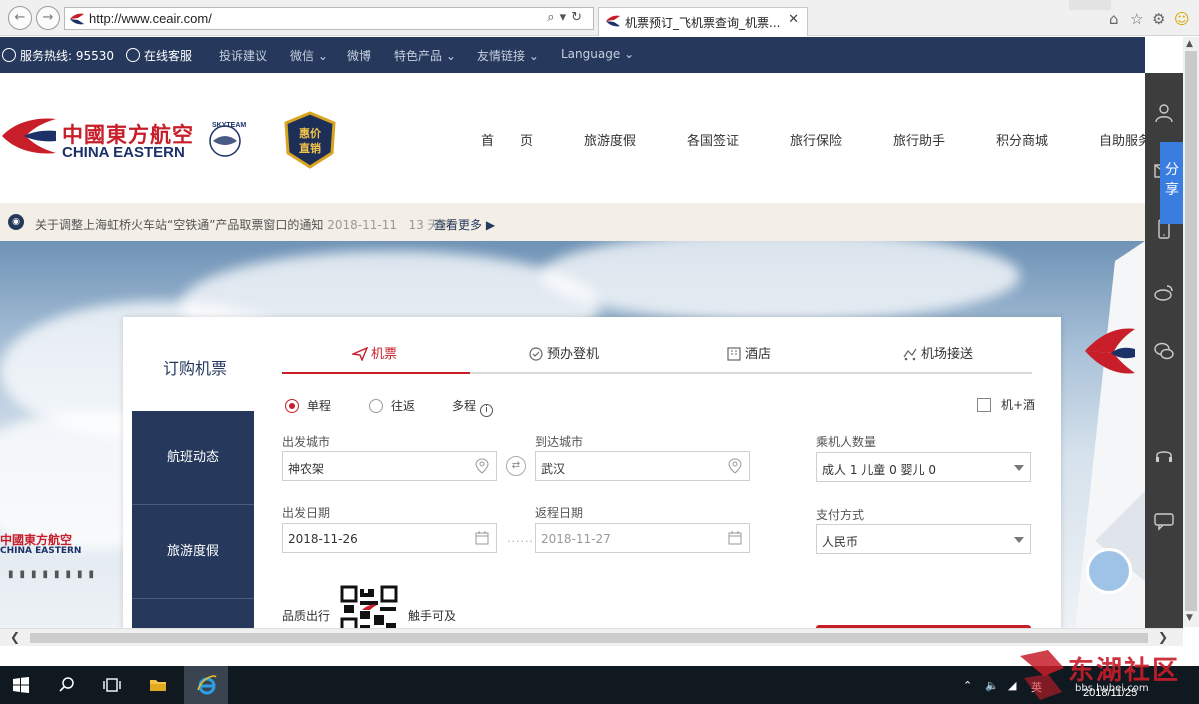  I want to click on swap-cities-icon: ⇄, so click(516, 466).